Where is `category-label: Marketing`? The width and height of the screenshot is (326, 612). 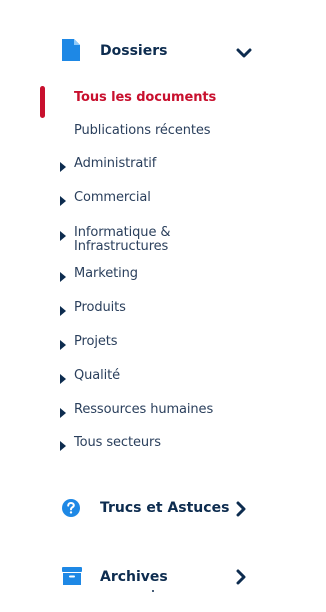
category-label: Marketing is located at coordinates (106, 273).